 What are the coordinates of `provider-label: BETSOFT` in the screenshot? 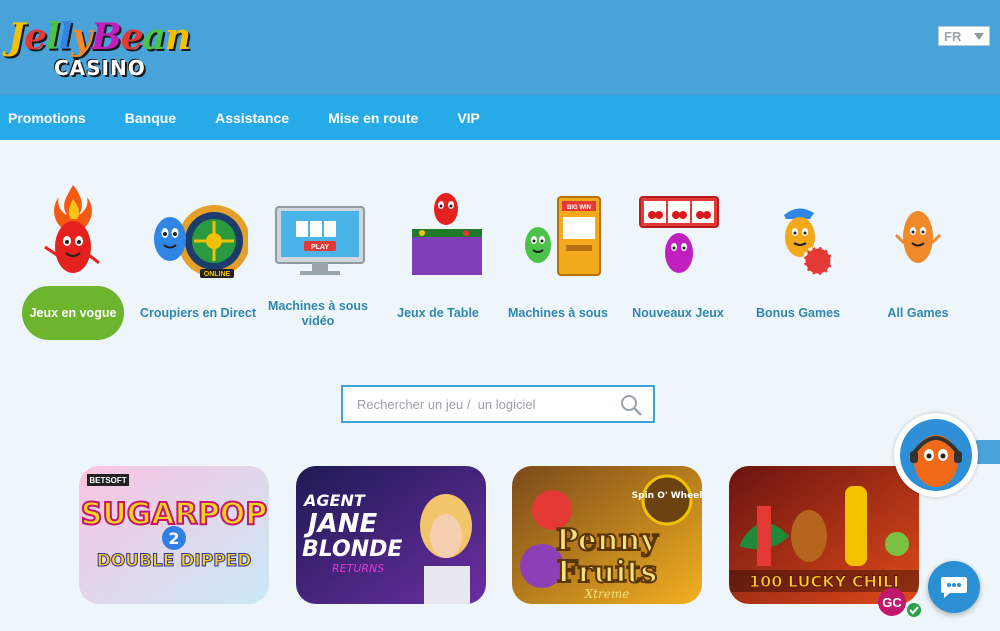 It's located at (107, 480).